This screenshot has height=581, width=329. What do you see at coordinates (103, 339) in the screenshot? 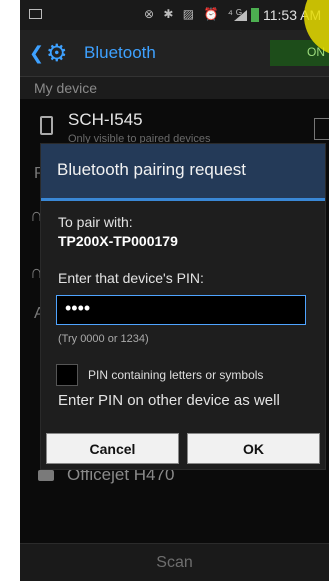
I see `pin-hint: (Try 0000 or 1234)` at bounding box center [103, 339].